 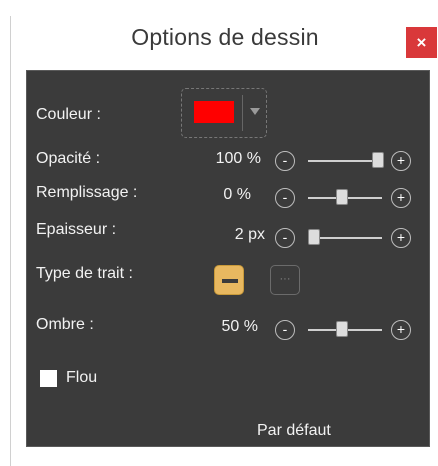 What do you see at coordinates (239, 326) in the screenshot?
I see `shadow-value: 50 %` at bounding box center [239, 326].